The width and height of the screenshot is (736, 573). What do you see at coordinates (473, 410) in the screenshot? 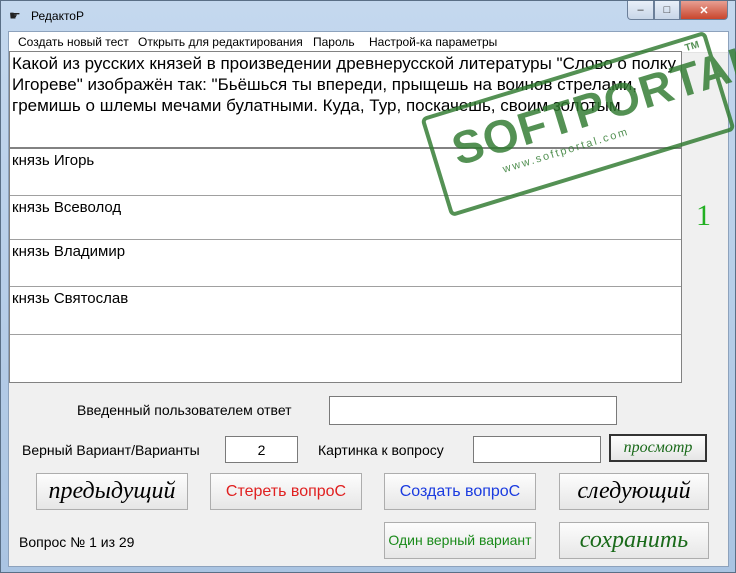
I see `user-answer-input` at bounding box center [473, 410].